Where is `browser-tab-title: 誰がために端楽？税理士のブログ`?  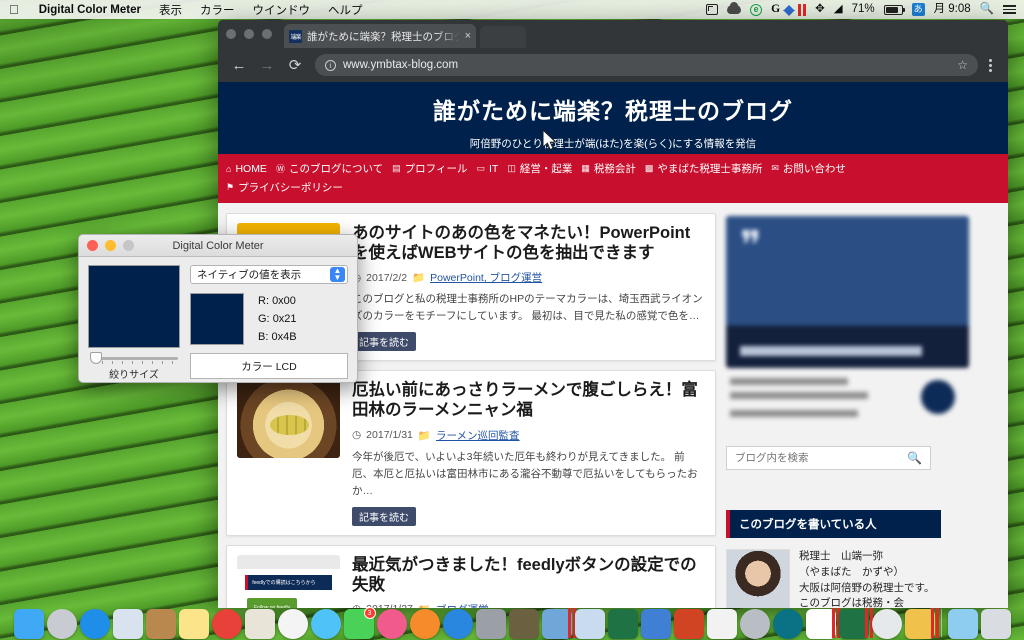
browser-tab-title: 誰がために端楽？税理士のブログ is located at coordinates (383, 36).